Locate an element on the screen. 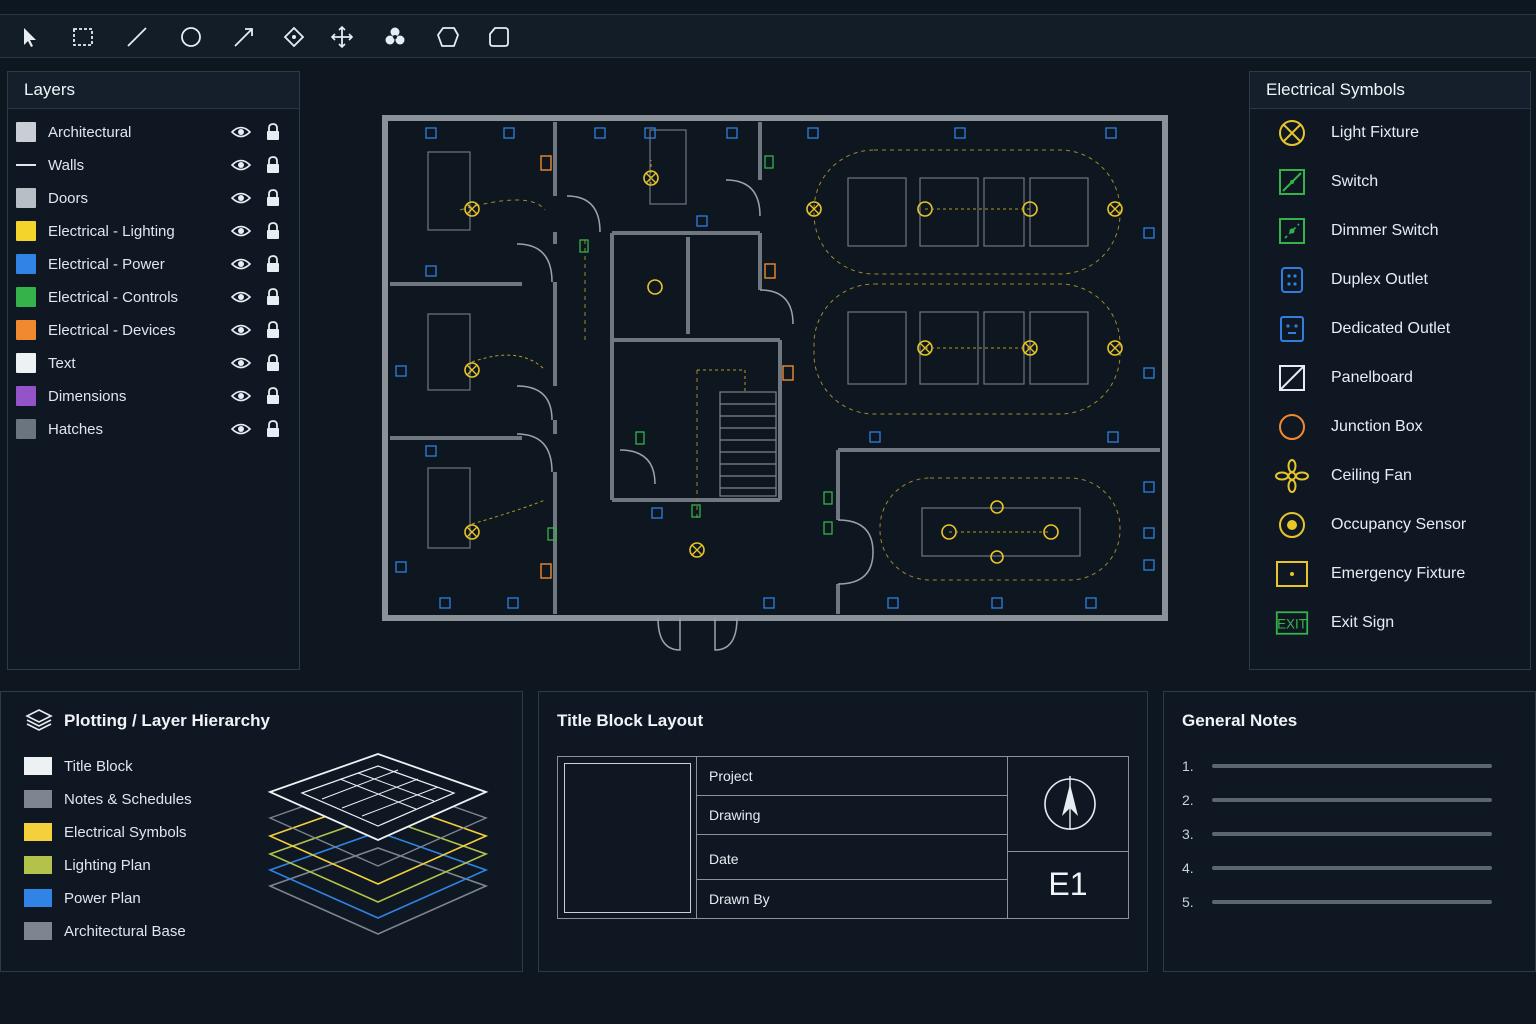 The height and width of the screenshot is (1024, 1536). rectangle-tool-icon is located at coordinates (83, 37).